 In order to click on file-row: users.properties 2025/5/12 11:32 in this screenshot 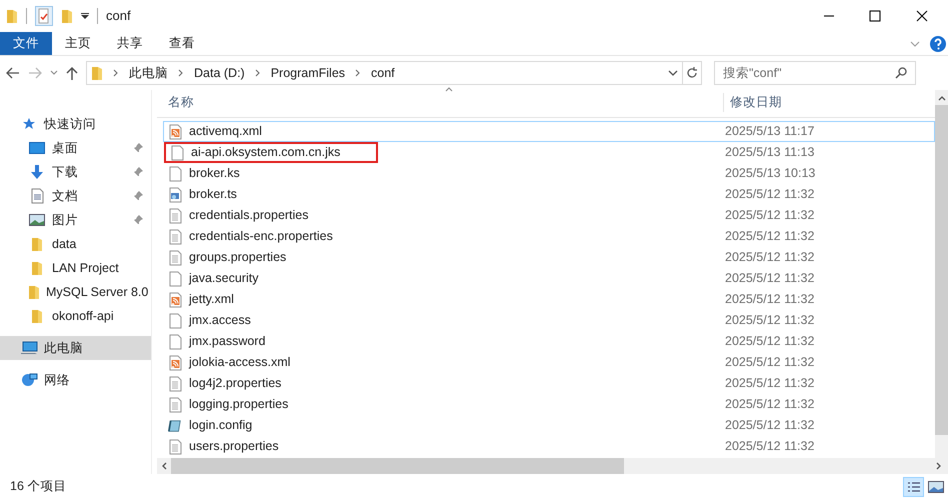, I will do `click(549, 446)`.